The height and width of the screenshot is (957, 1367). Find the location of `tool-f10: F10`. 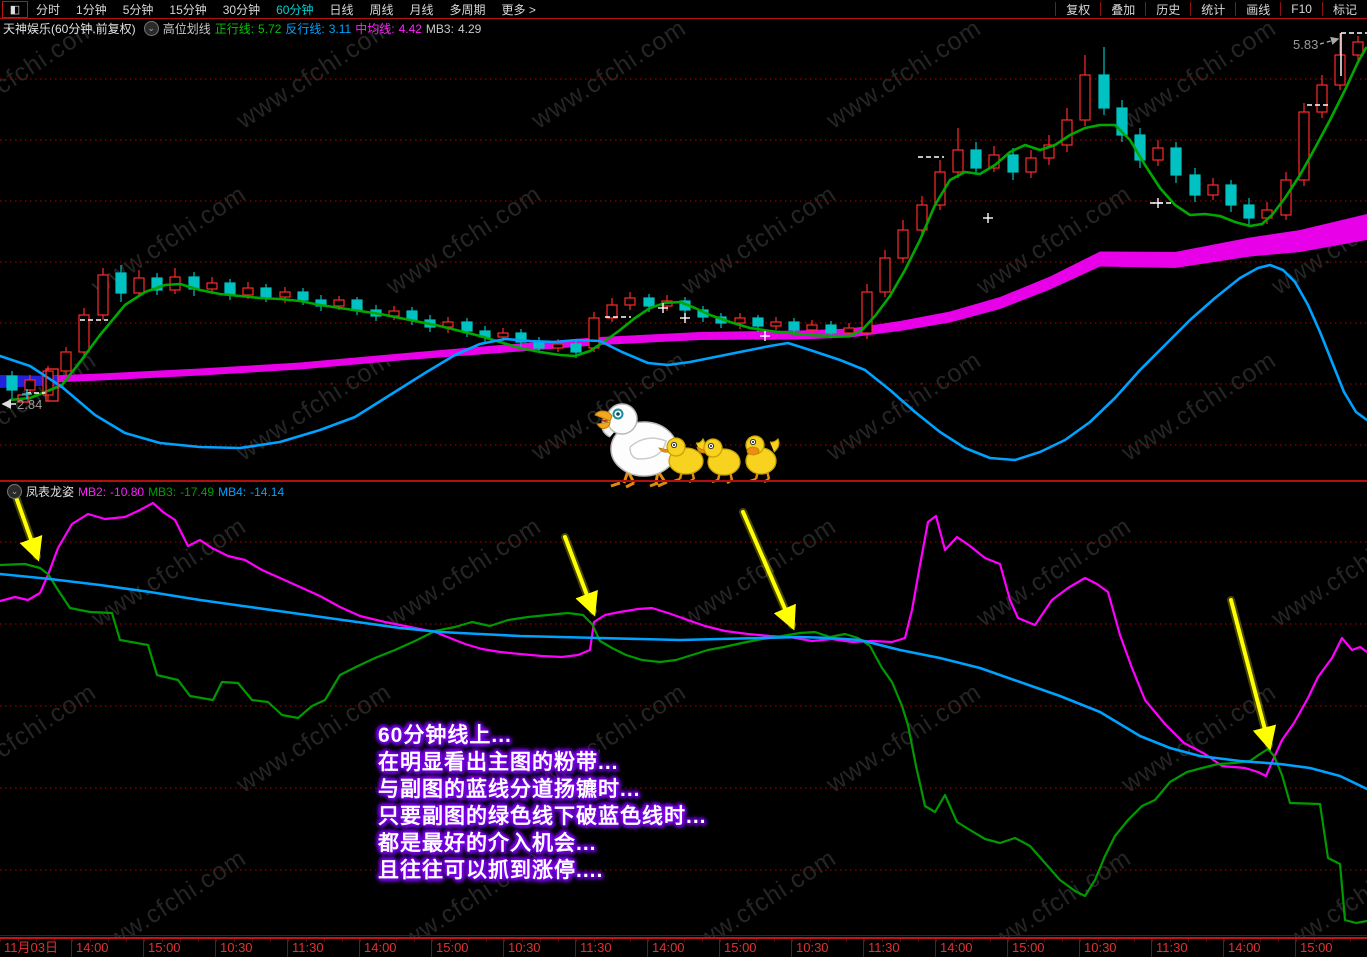

tool-f10: F10 is located at coordinates (1301, 9).